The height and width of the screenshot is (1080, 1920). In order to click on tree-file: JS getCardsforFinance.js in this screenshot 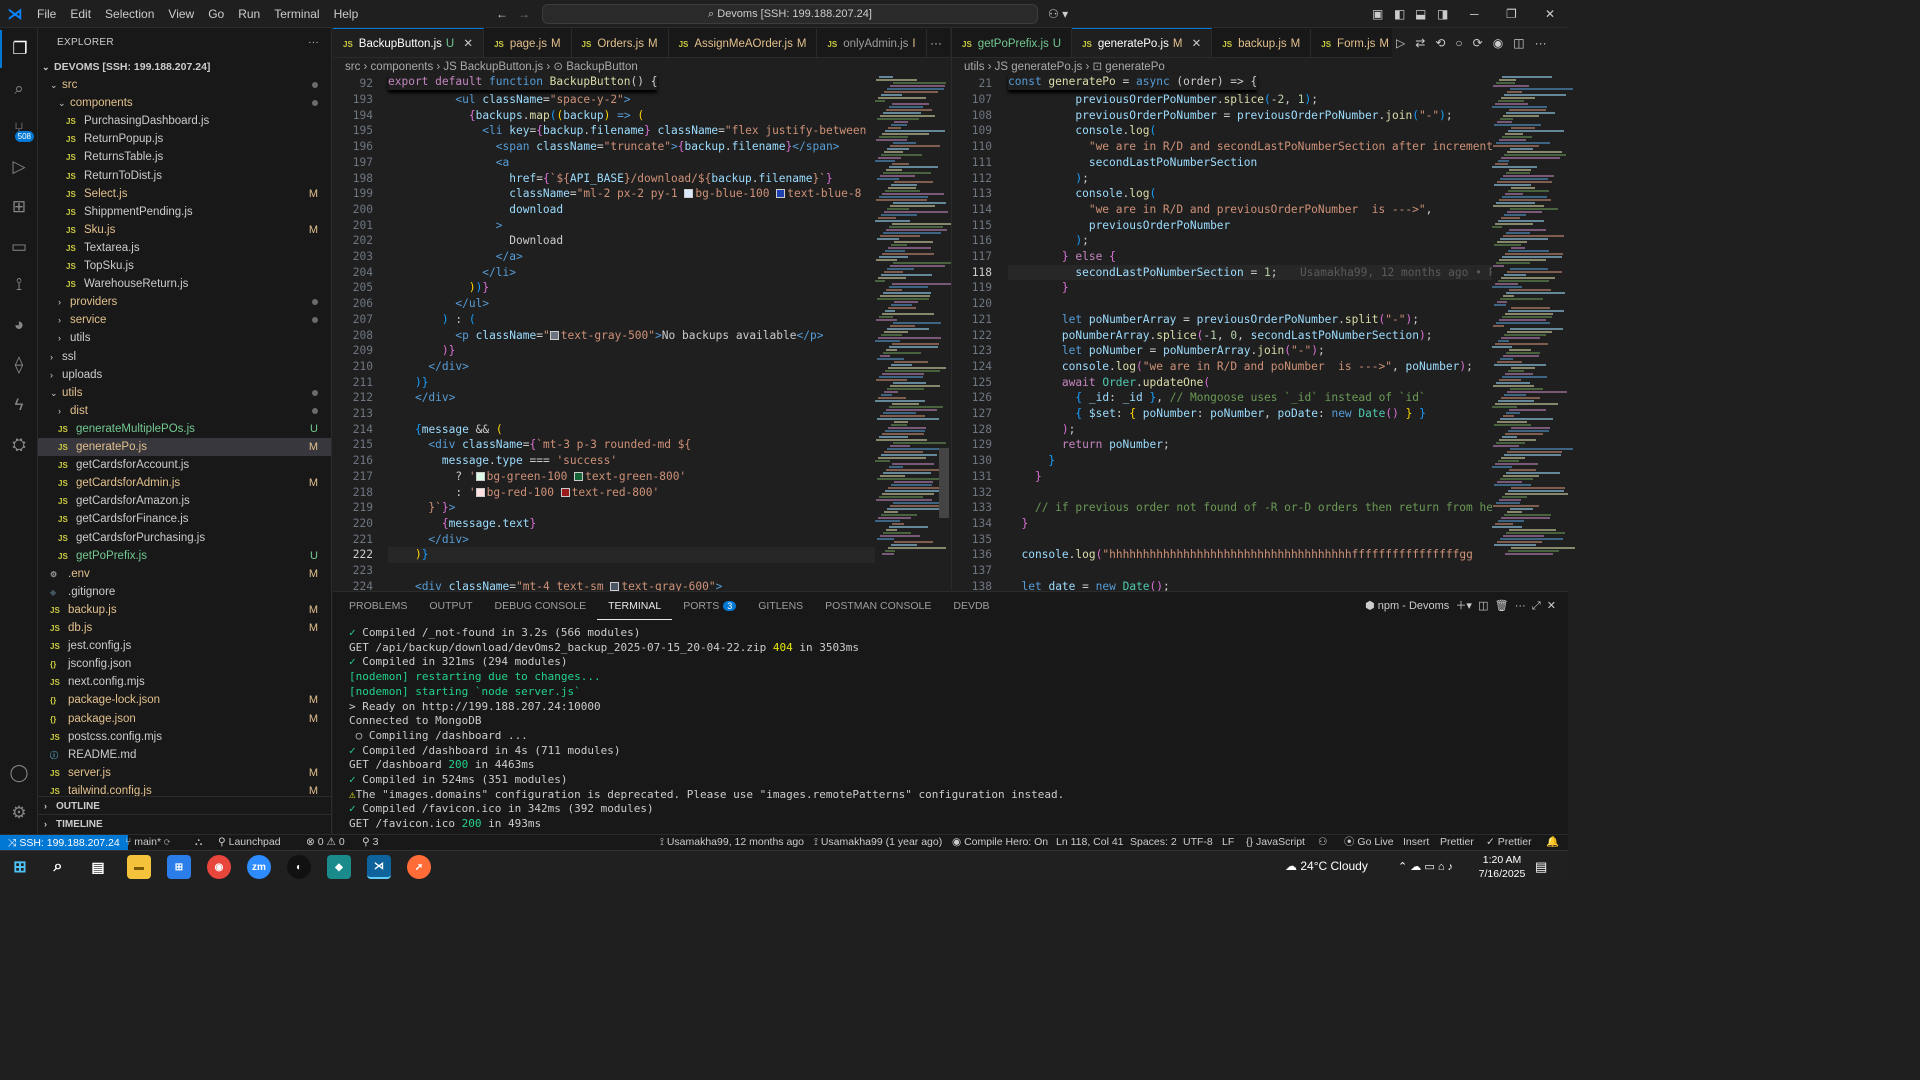, I will do `click(184, 519)`.